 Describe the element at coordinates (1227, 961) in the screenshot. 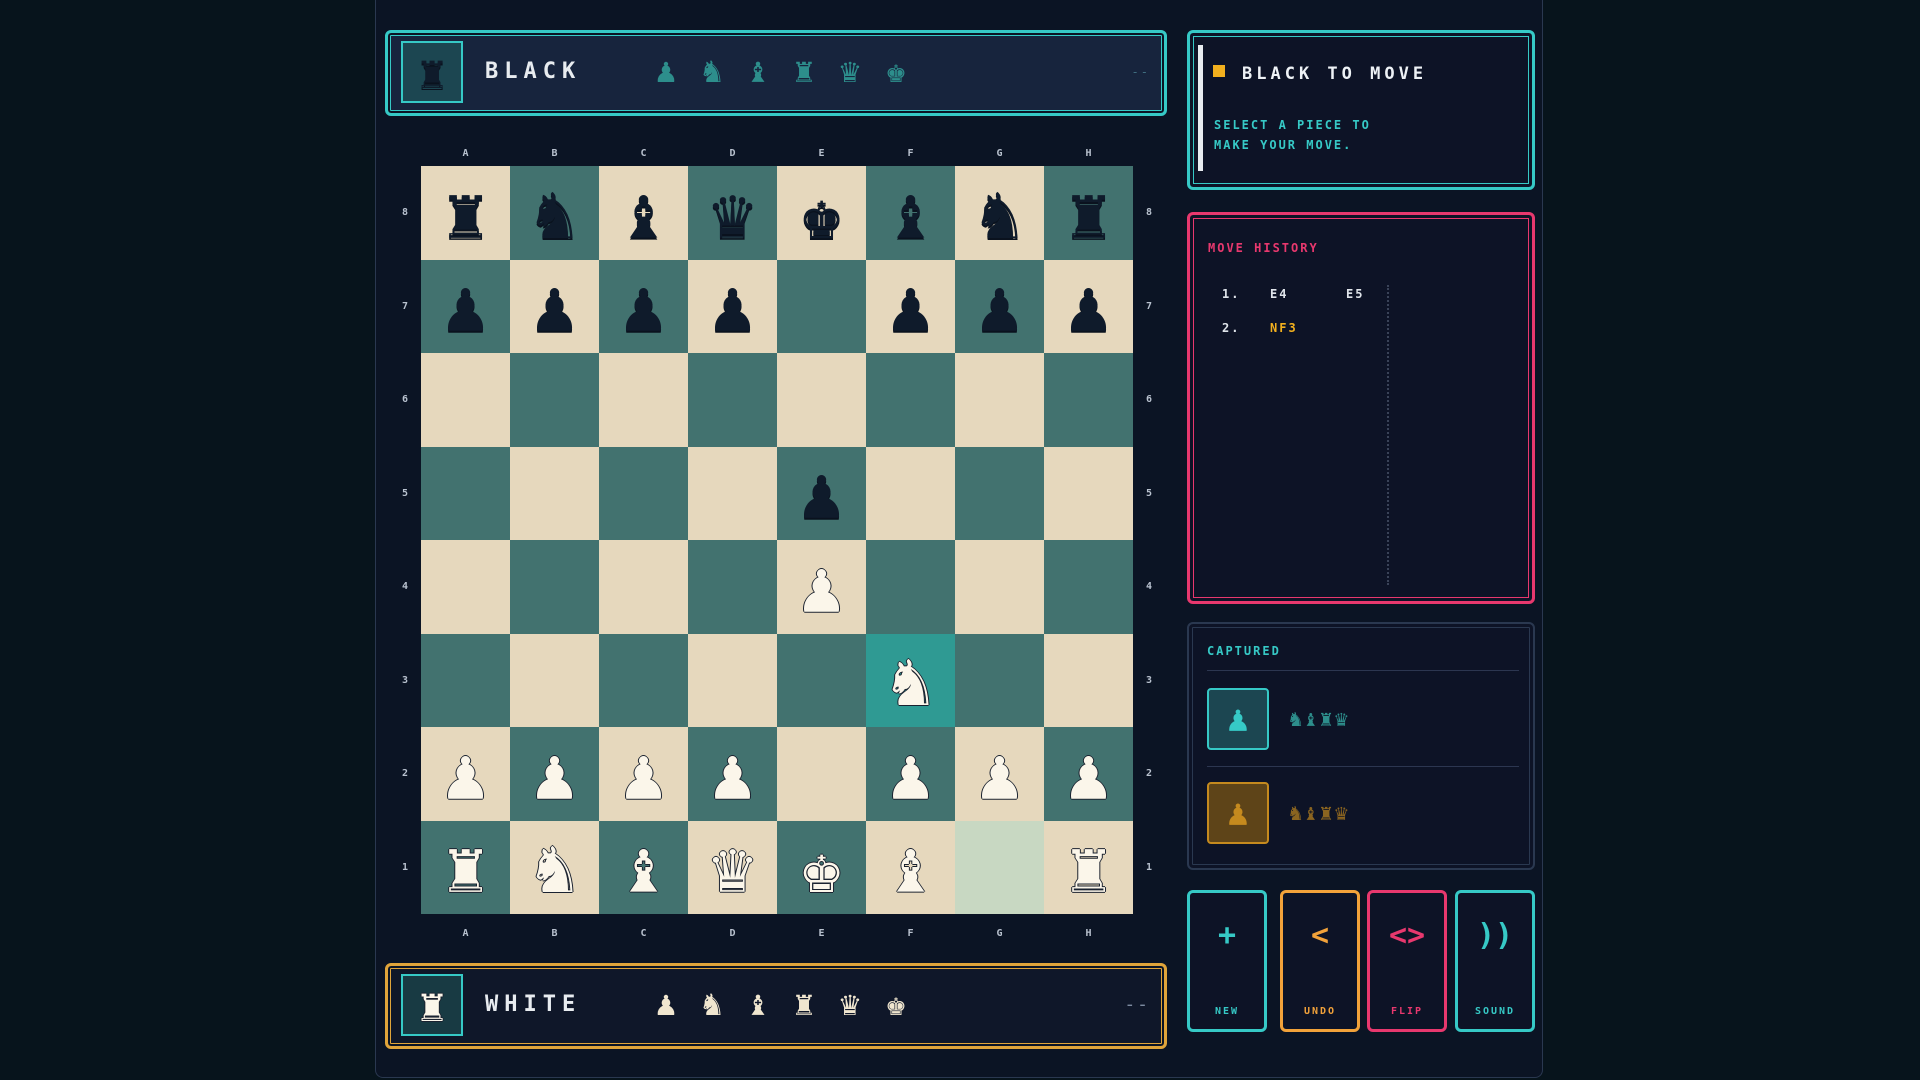

I see `new-game-button: + NEW` at that location.